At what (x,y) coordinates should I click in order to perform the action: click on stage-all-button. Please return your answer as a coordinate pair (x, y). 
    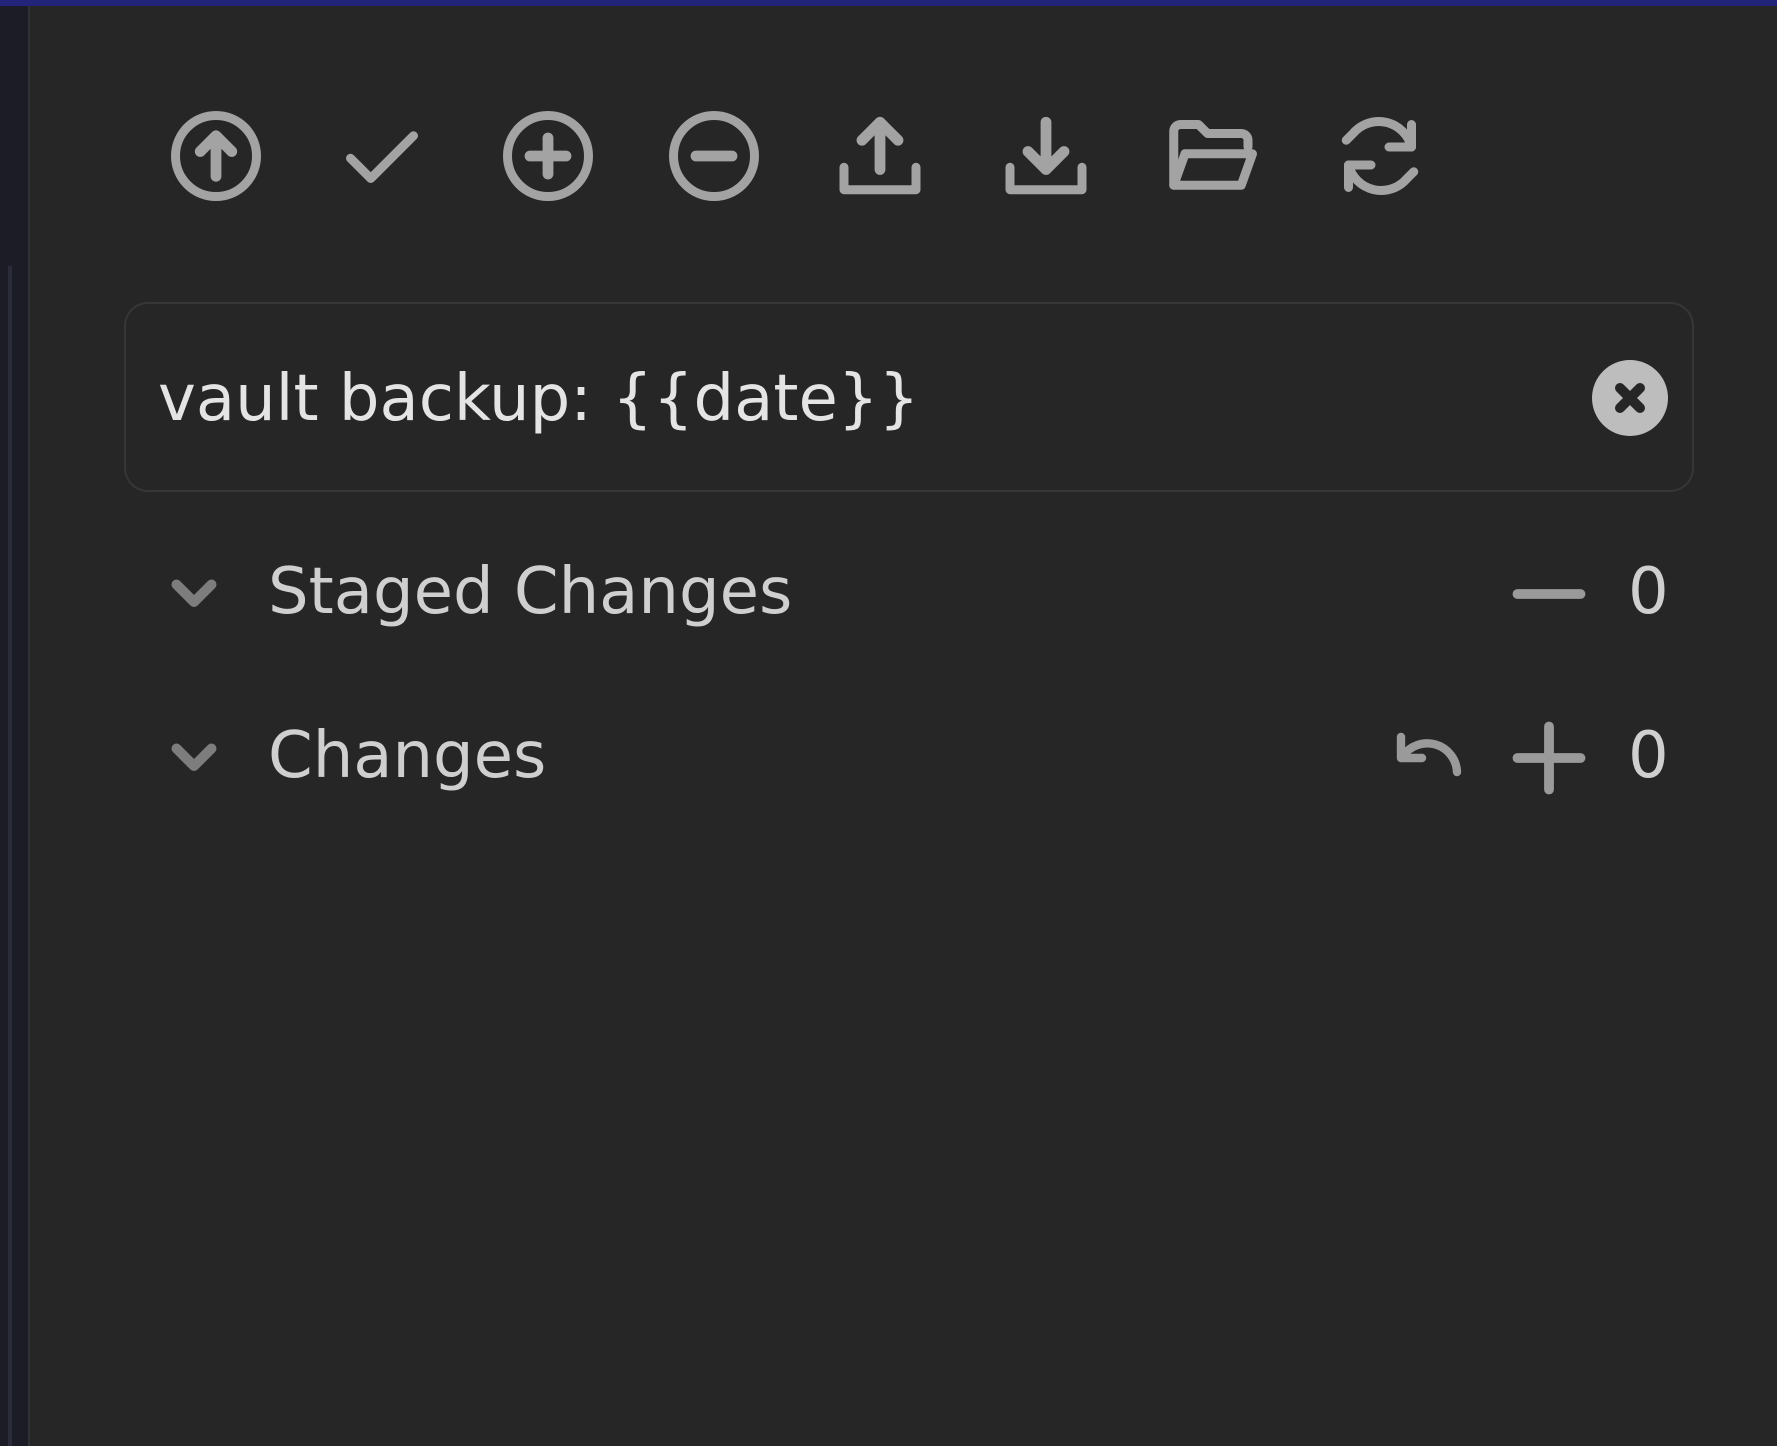
    Looking at the image, I should click on (548, 156).